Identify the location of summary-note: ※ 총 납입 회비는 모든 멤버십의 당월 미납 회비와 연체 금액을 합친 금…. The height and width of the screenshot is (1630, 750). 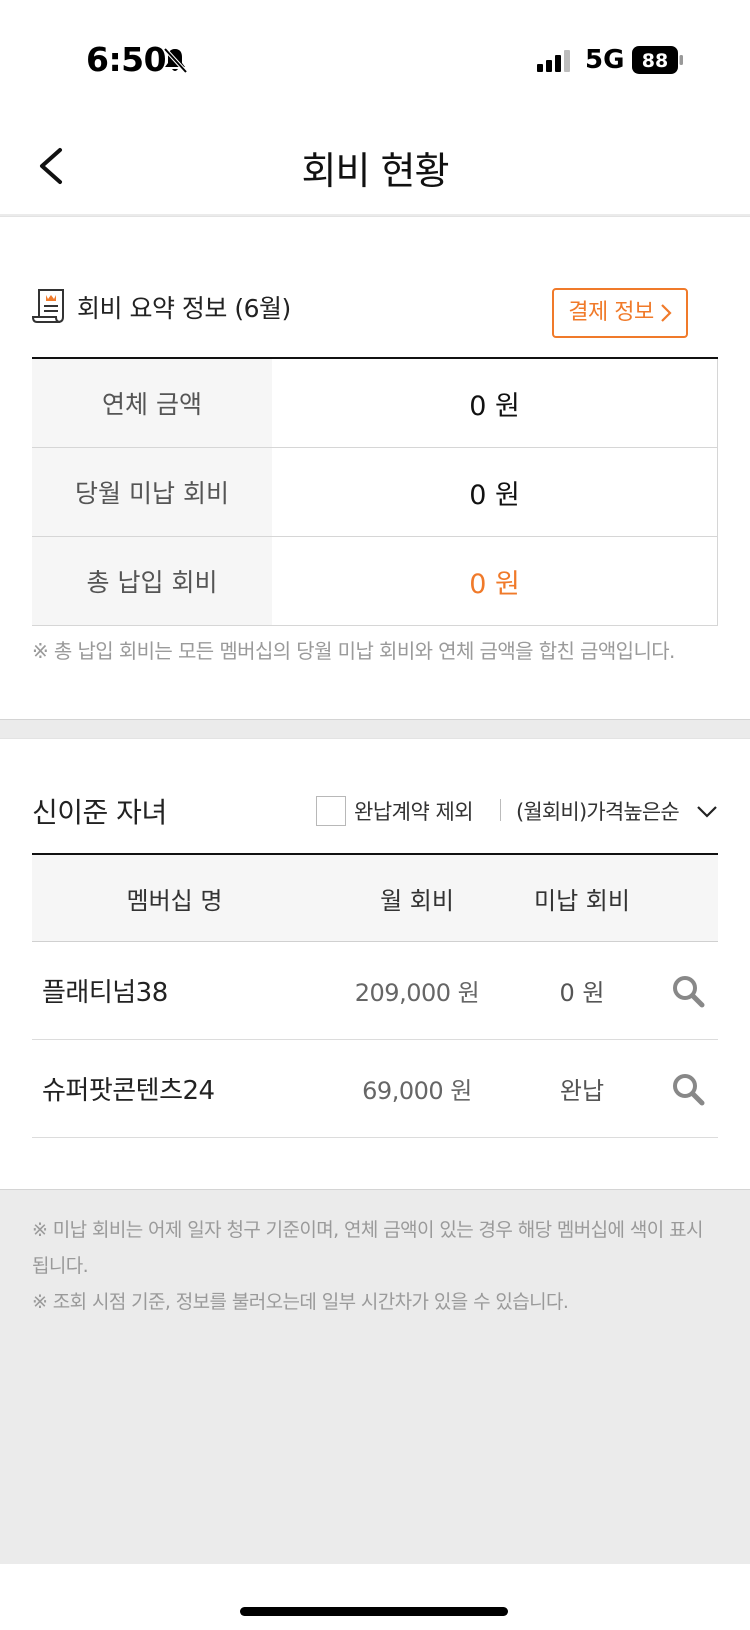
(353, 651).